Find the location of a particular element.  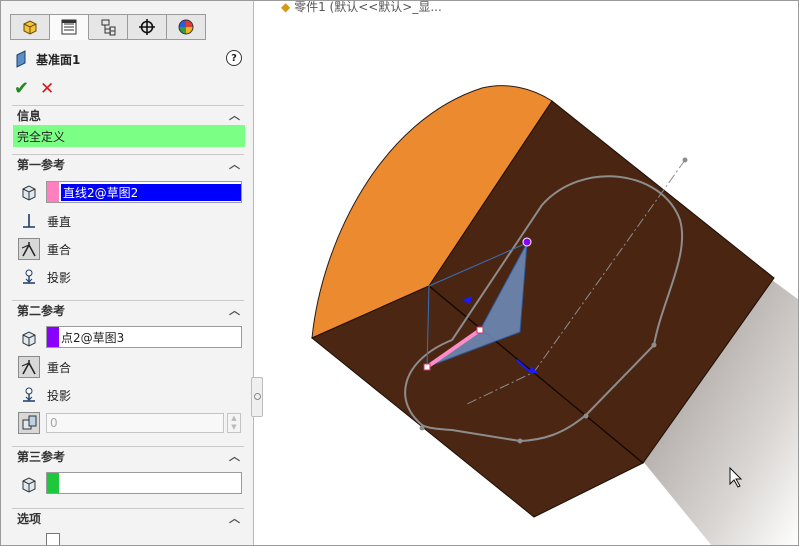

info-section-title: 信息 is located at coordinates (29, 115).